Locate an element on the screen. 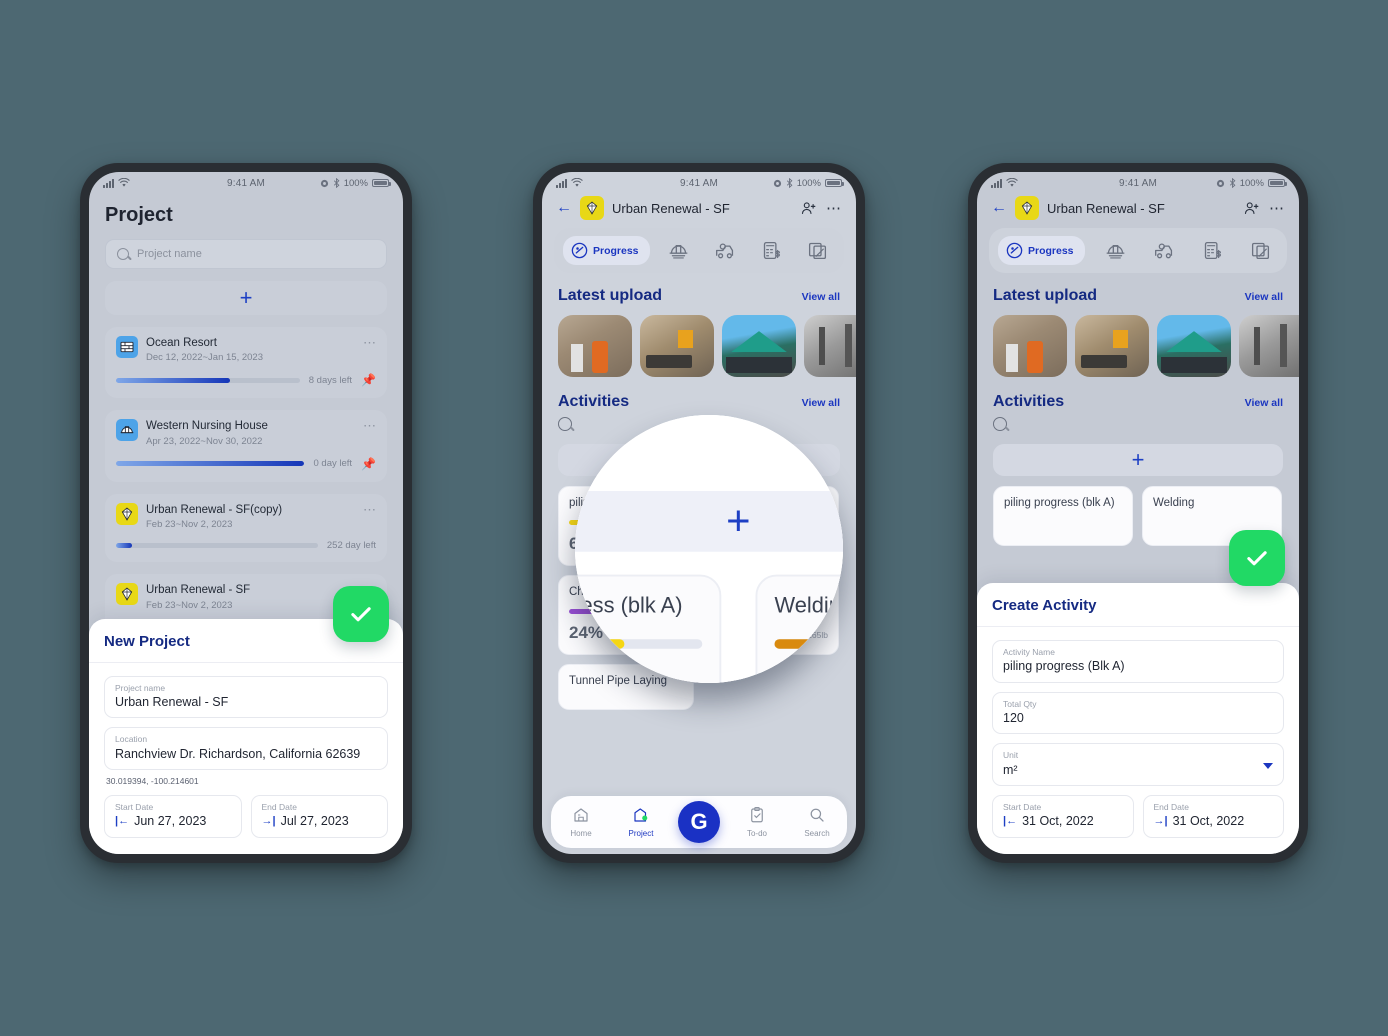 This screenshot has height=1036, width=1388. search-placeholder: Project name is located at coordinates (169, 254).